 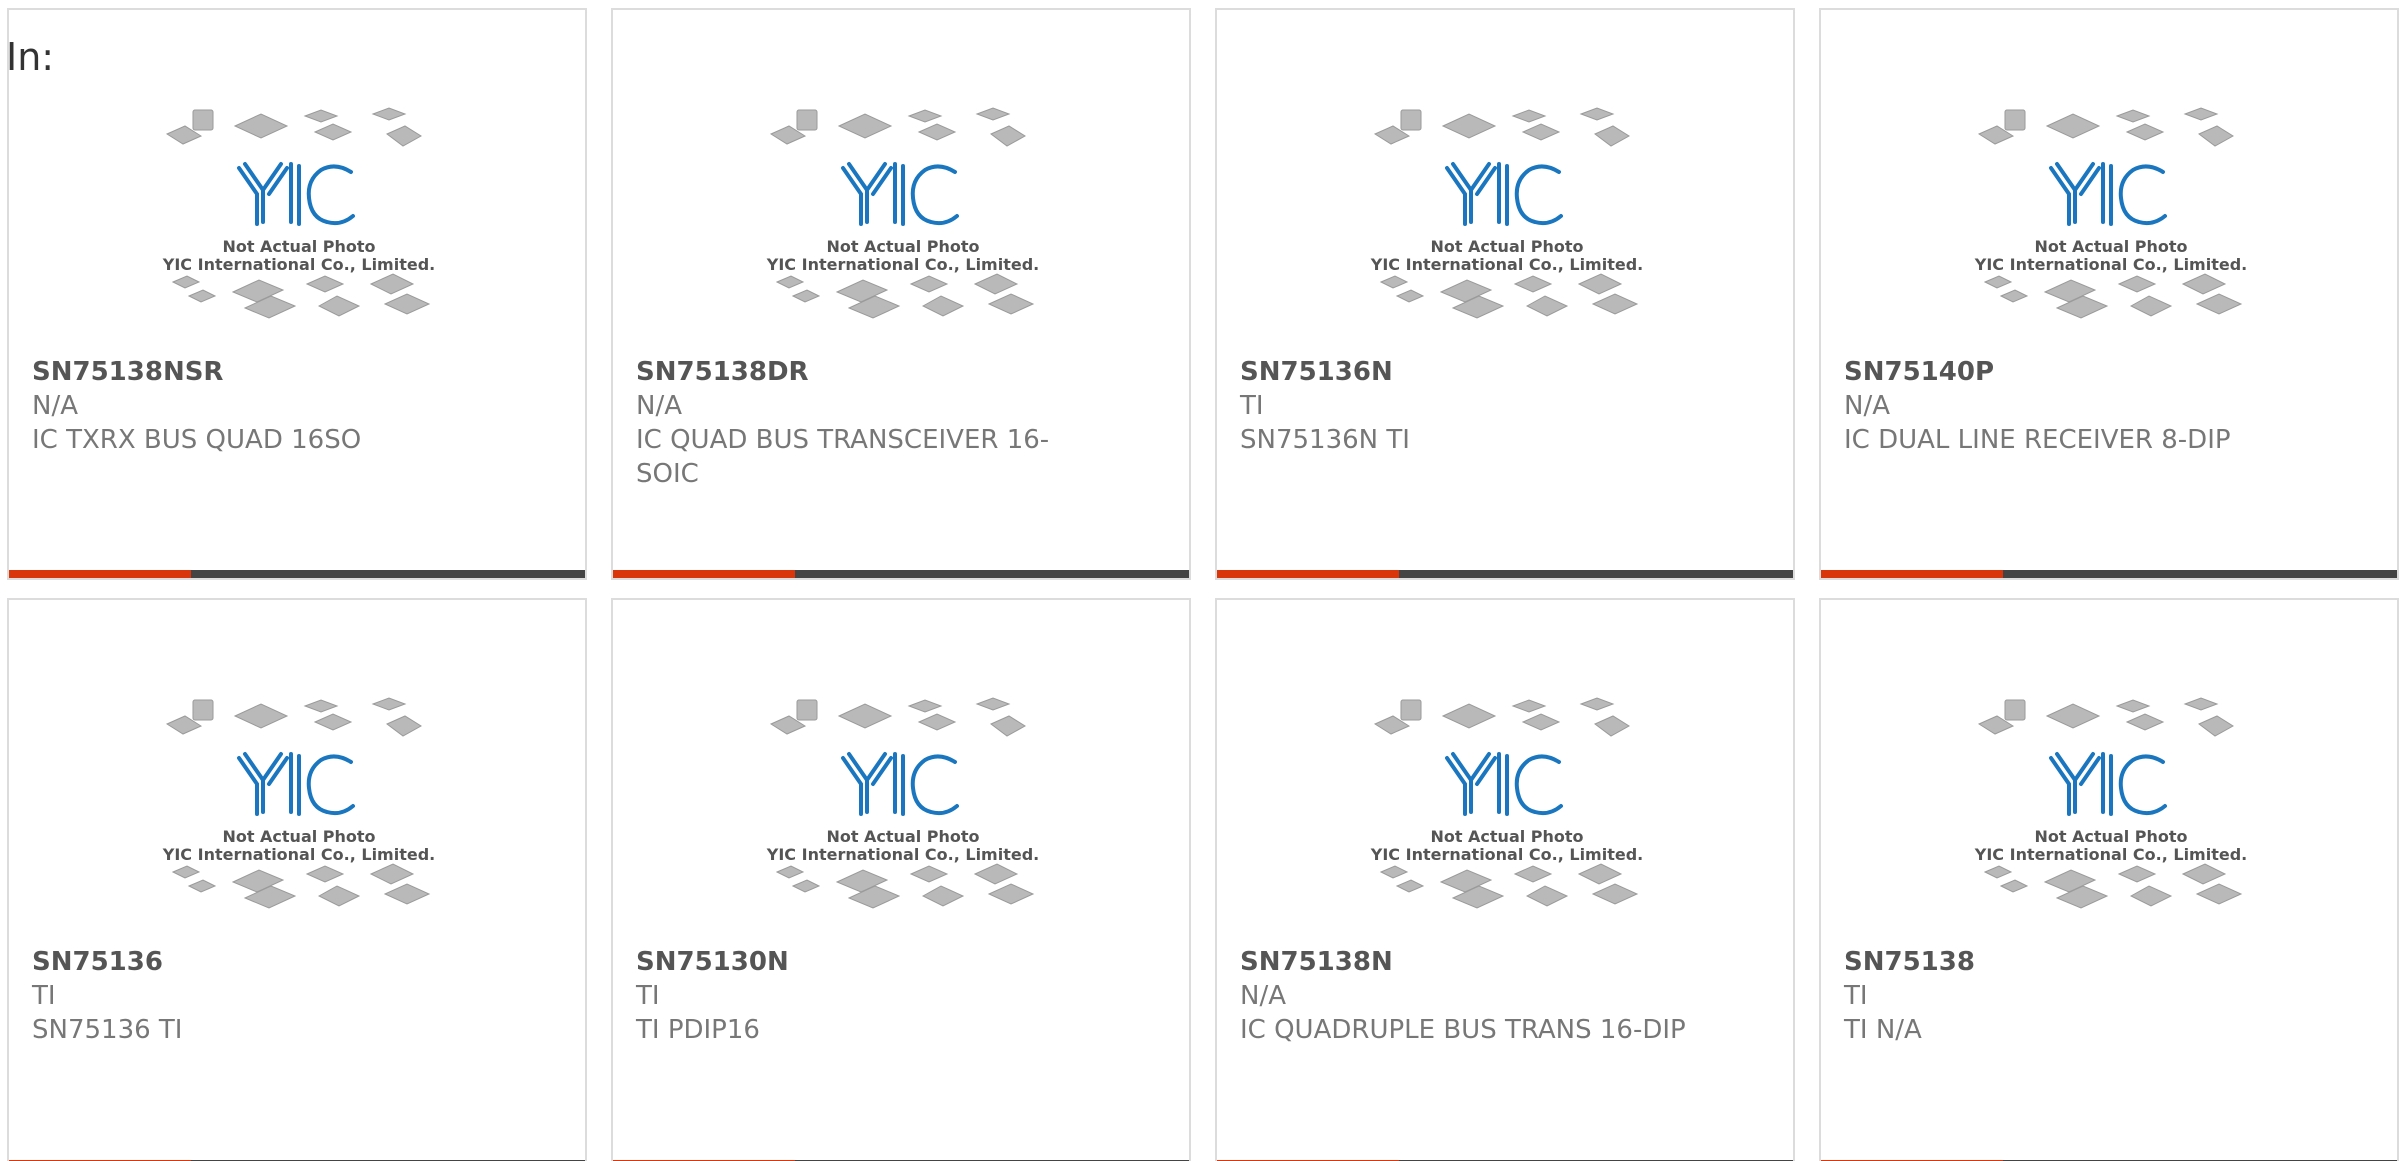 What do you see at coordinates (1490, 406) in the screenshot?
I see `product-info: SN75136N TI SN75136N TI` at bounding box center [1490, 406].